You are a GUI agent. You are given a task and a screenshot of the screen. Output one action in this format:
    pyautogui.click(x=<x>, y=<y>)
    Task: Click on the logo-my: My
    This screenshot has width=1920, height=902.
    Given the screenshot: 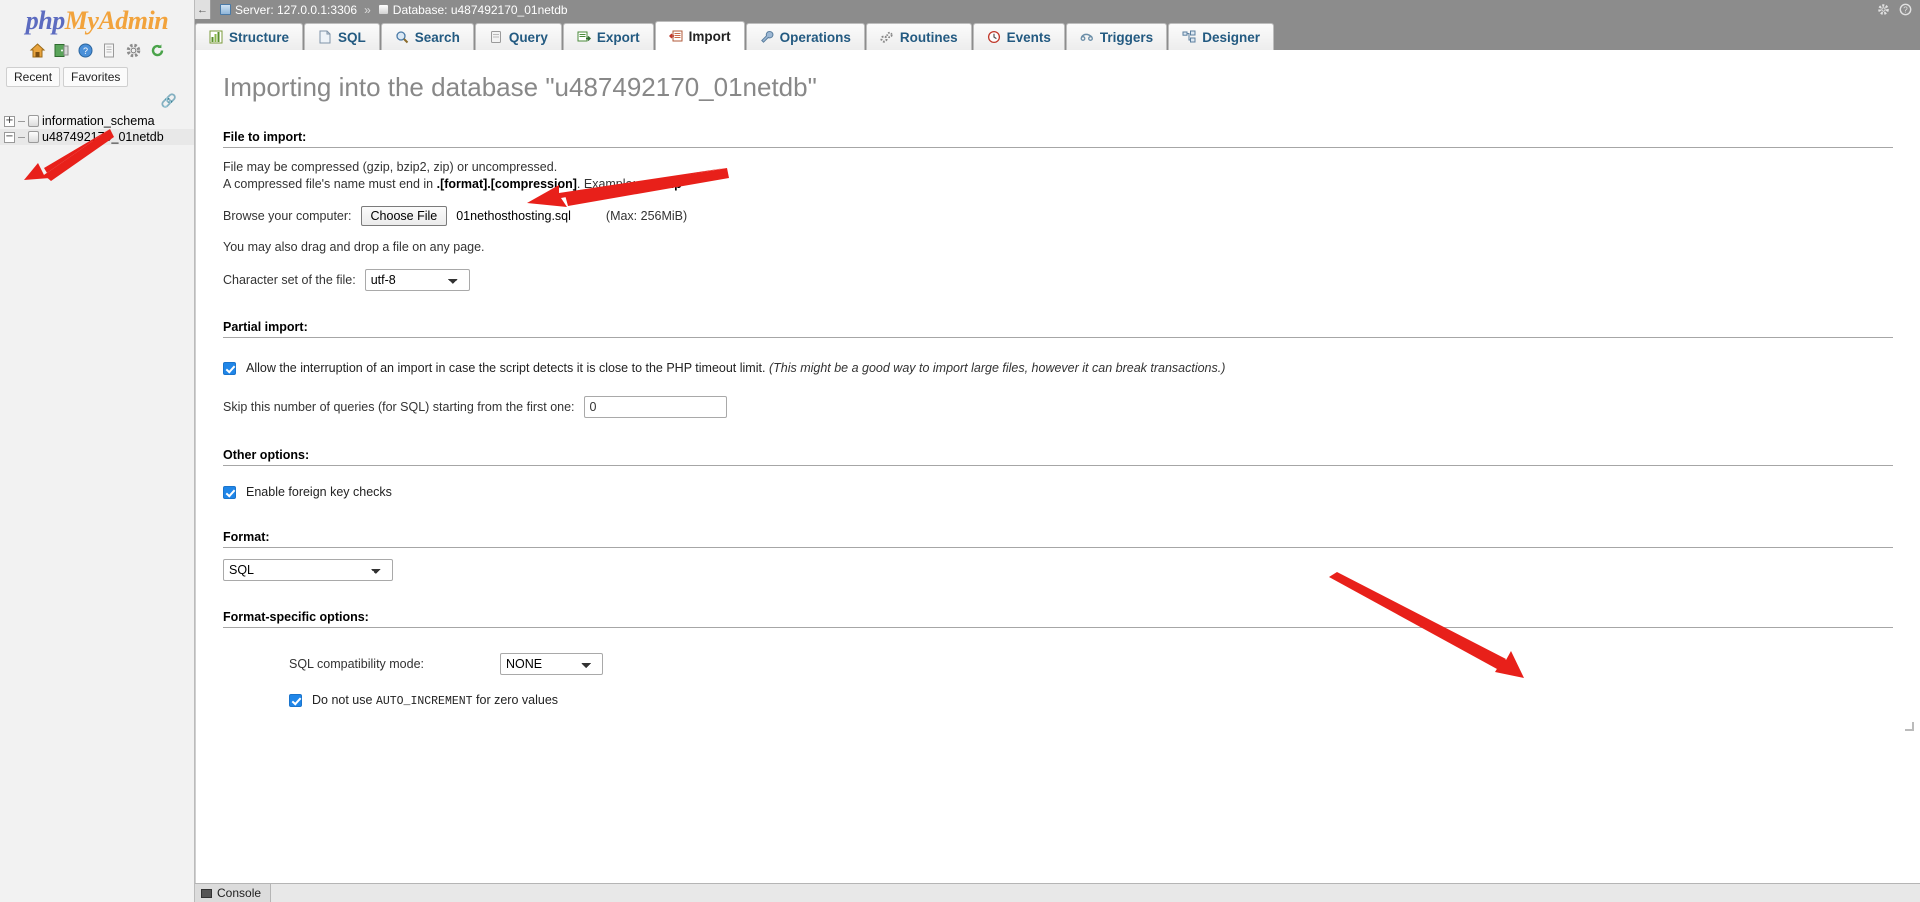 What is the action you would take?
    pyautogui.click(x=81, y=20)
    